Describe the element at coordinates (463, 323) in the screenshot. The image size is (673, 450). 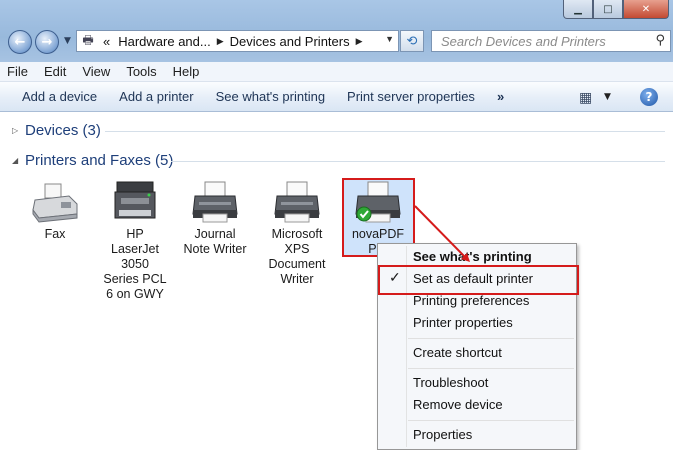
I see `menu-printer-properties: Printer properties` at that location.